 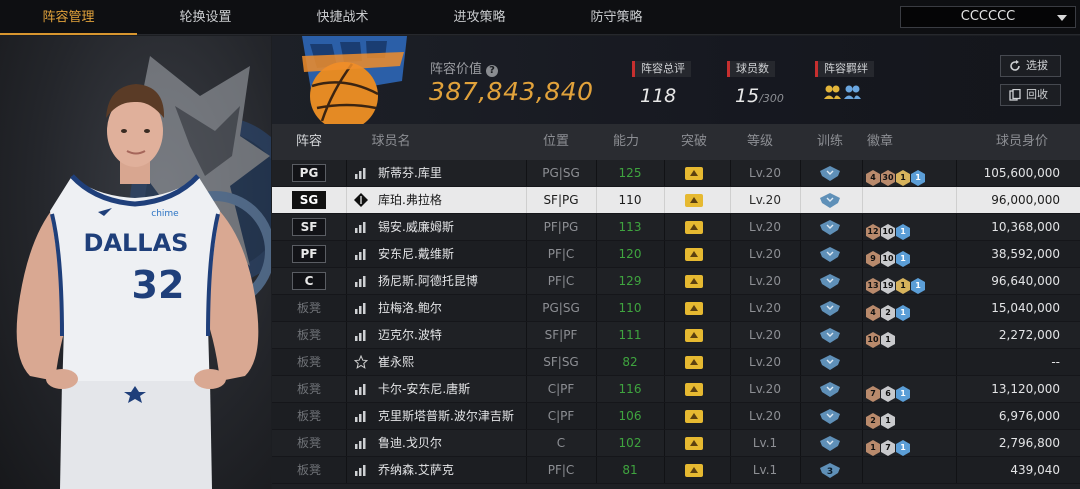 What do you see at coordinates (873, 286) in the screenshot?
I see `bronze-badge-icon: 13` at bounding box center [873, 286].